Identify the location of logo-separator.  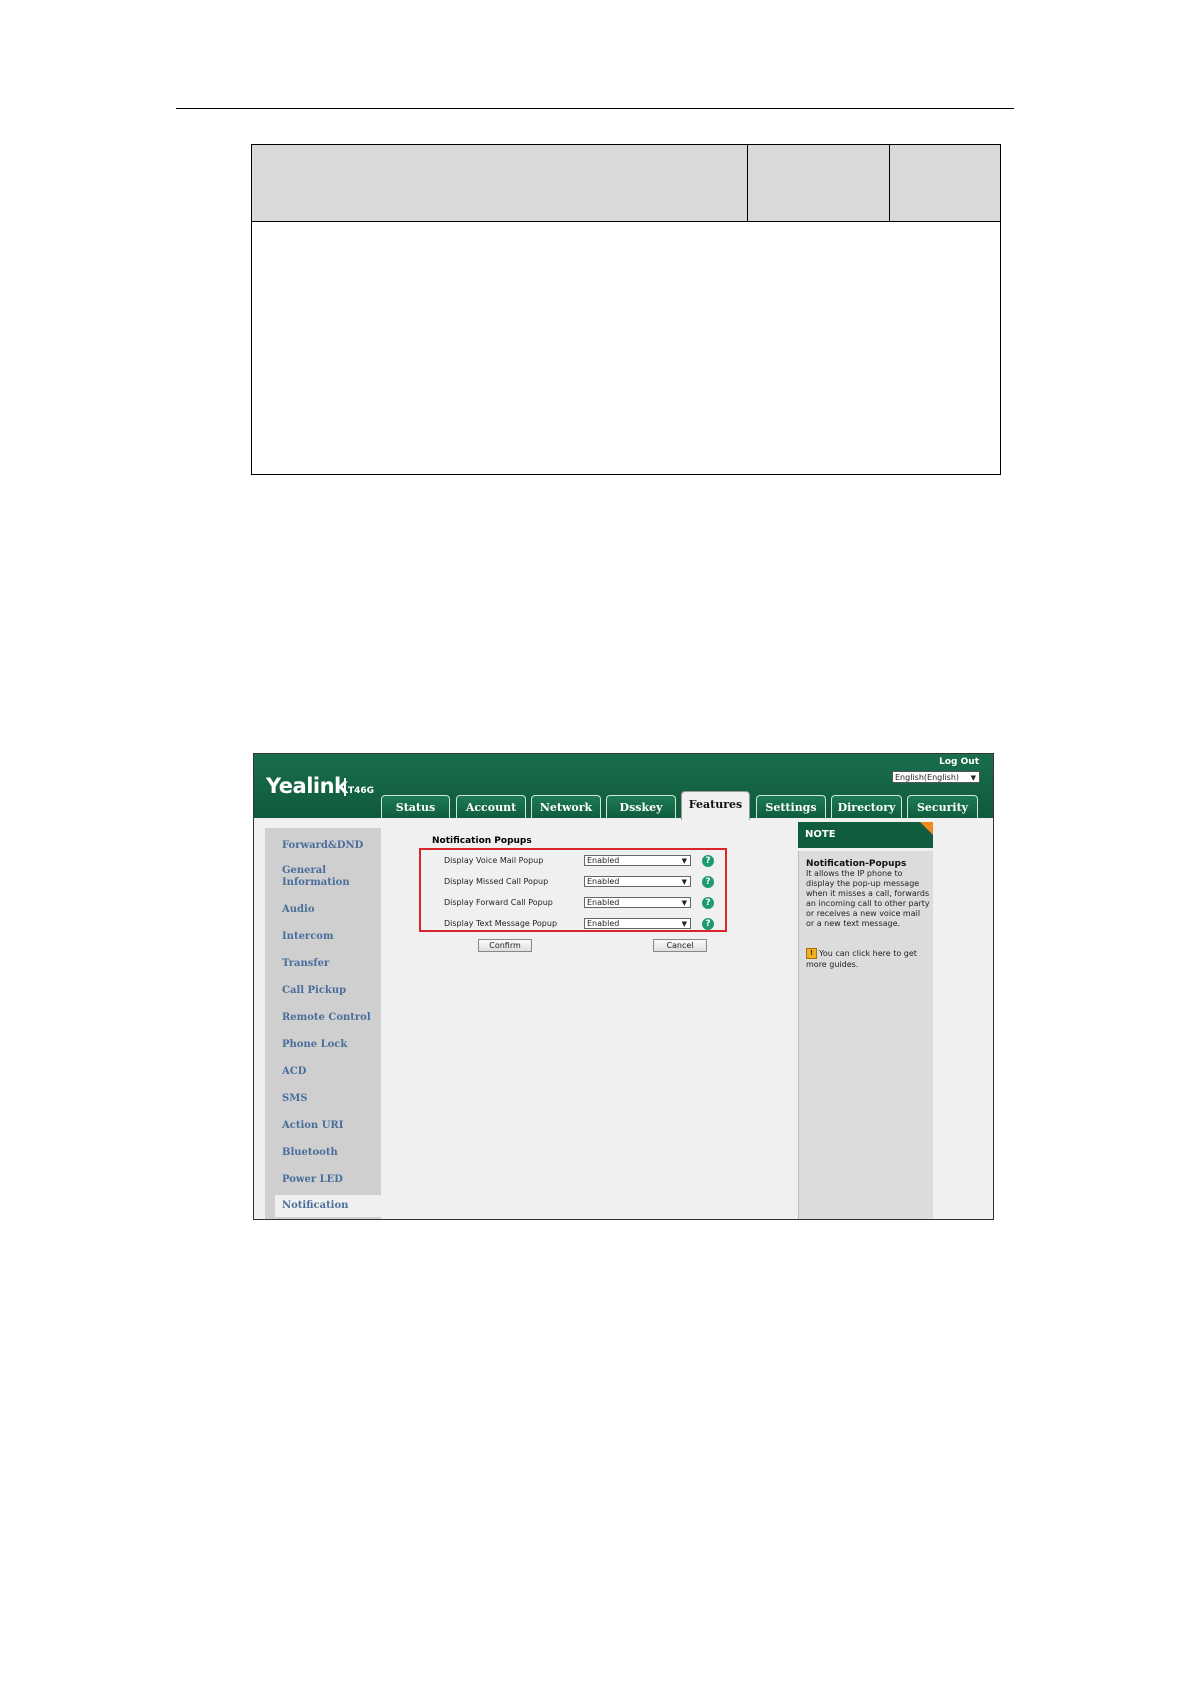
(345, 787).